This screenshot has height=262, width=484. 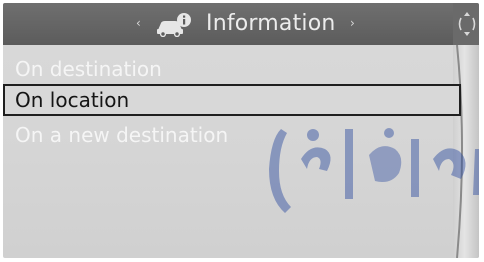 I want to click on header-bar: ‹ Information ›, so click(x=228, y=24).